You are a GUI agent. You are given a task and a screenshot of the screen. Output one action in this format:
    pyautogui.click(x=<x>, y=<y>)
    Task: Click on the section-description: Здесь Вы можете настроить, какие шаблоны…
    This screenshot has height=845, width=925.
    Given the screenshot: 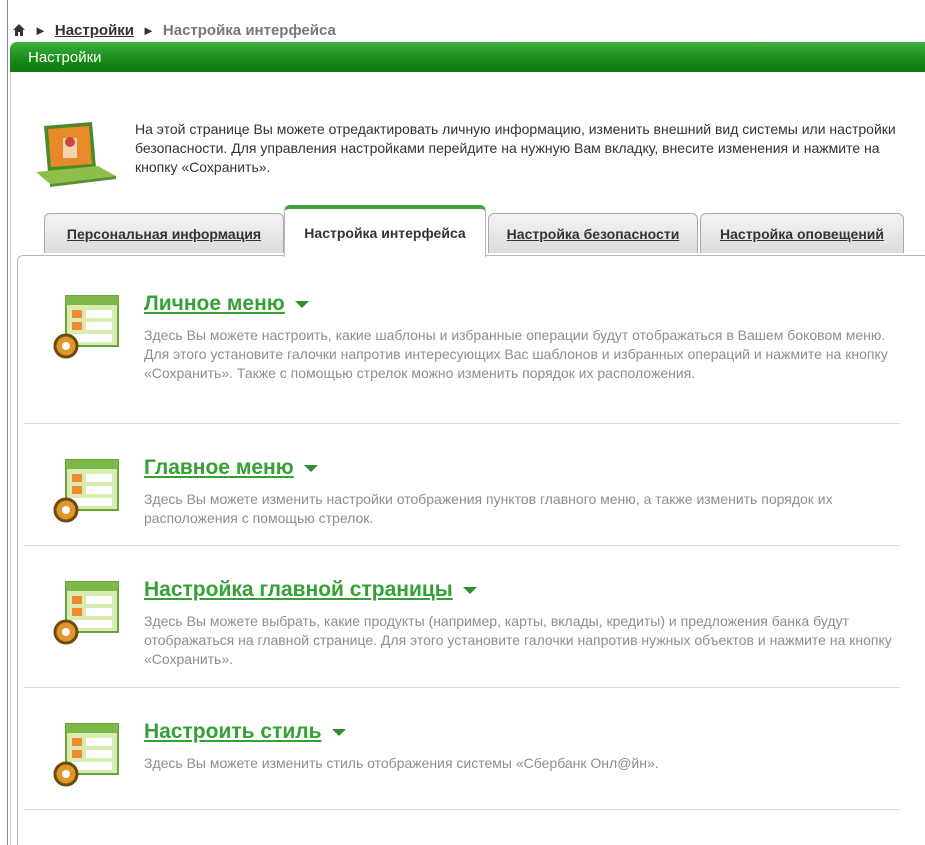 What is the action you would take?
    pyautogui.click(x=516, y=354)
    